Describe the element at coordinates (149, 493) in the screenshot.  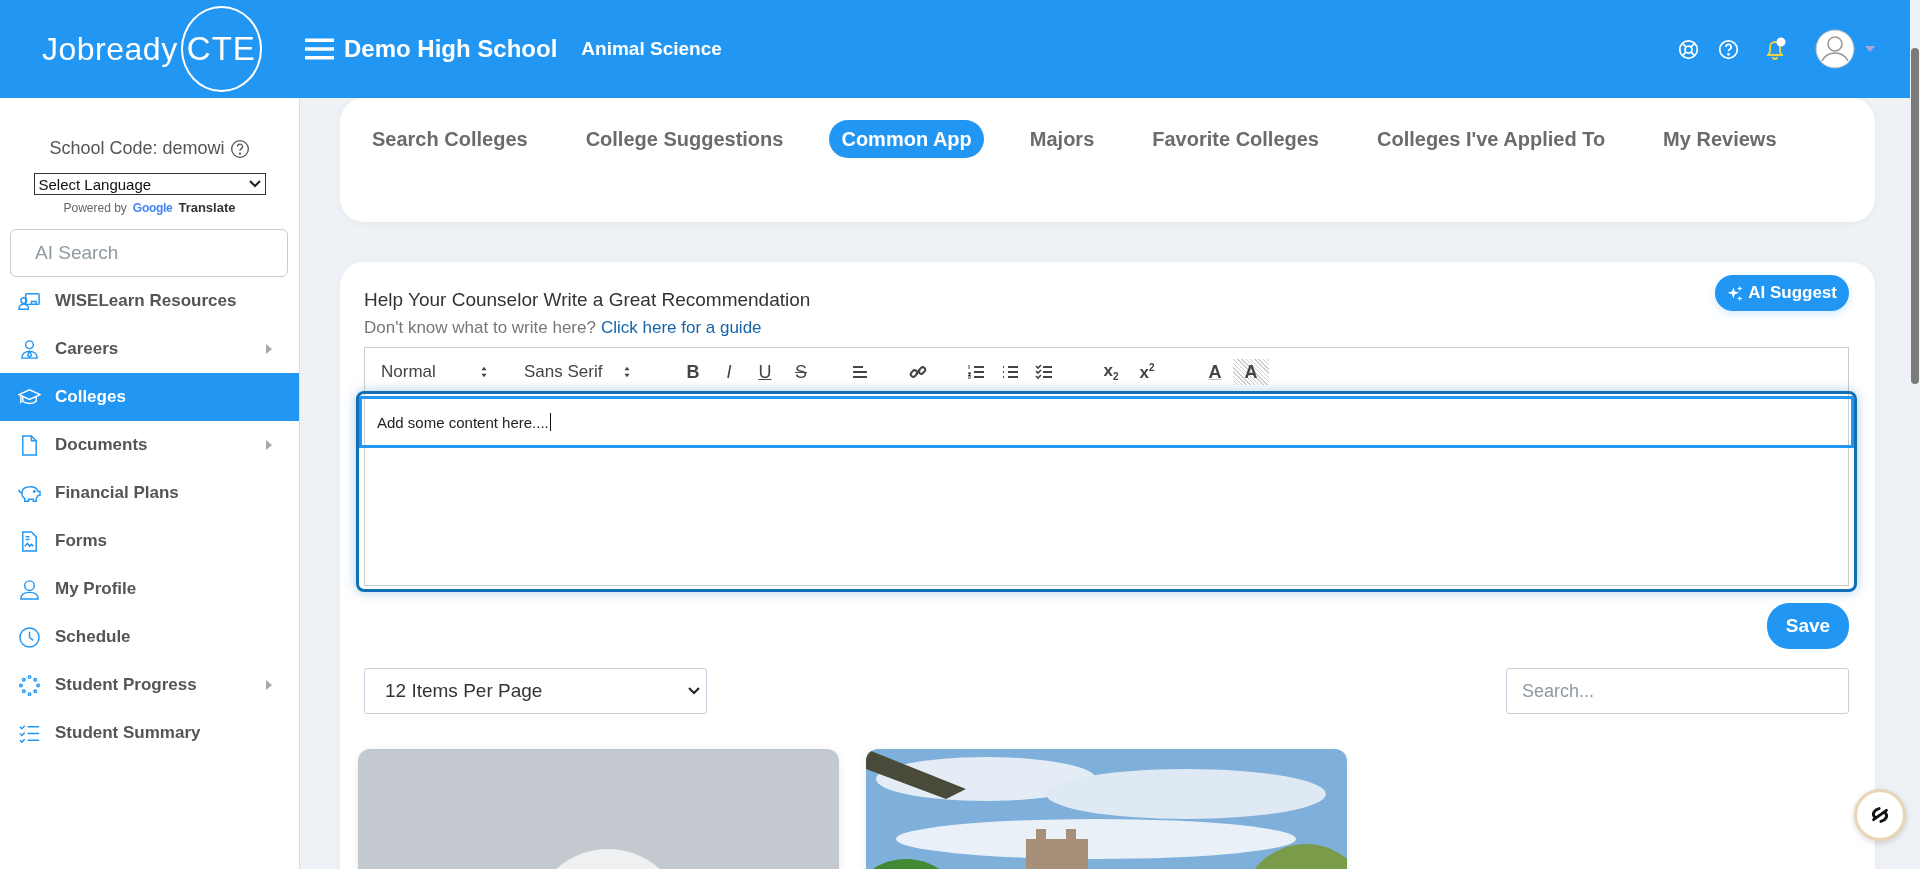
I see `sidebar-item: Financial Plans` at that location.